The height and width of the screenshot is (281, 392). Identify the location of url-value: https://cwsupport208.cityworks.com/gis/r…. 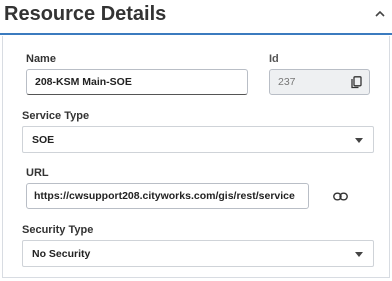
(164, 196).